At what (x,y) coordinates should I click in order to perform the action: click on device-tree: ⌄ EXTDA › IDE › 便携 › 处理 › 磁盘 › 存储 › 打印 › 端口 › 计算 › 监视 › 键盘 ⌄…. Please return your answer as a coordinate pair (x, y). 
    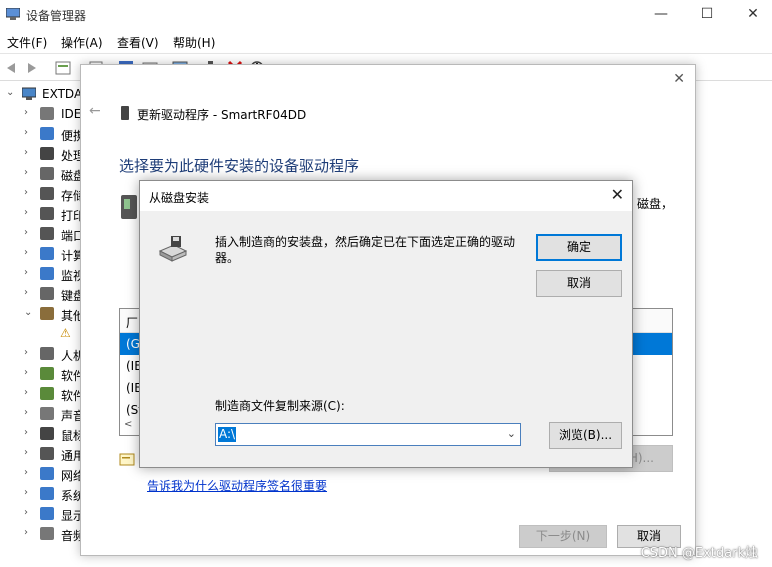
    Looking at the image, I should click on (45, 322).